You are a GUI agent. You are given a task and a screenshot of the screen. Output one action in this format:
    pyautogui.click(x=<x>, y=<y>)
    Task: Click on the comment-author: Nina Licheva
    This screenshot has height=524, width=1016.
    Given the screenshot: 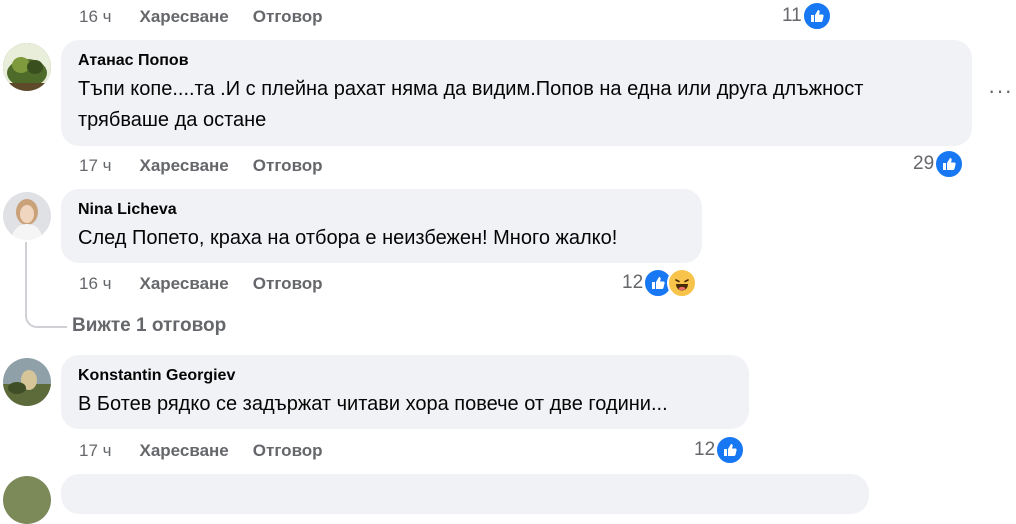 What is the action you would take?
    pyautogui.click(x=382, y=210)
    